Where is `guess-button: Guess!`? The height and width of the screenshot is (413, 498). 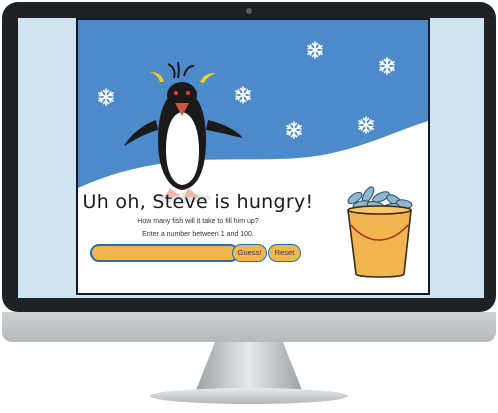 guess-button: Guess! is located at coordinates (249, 253).